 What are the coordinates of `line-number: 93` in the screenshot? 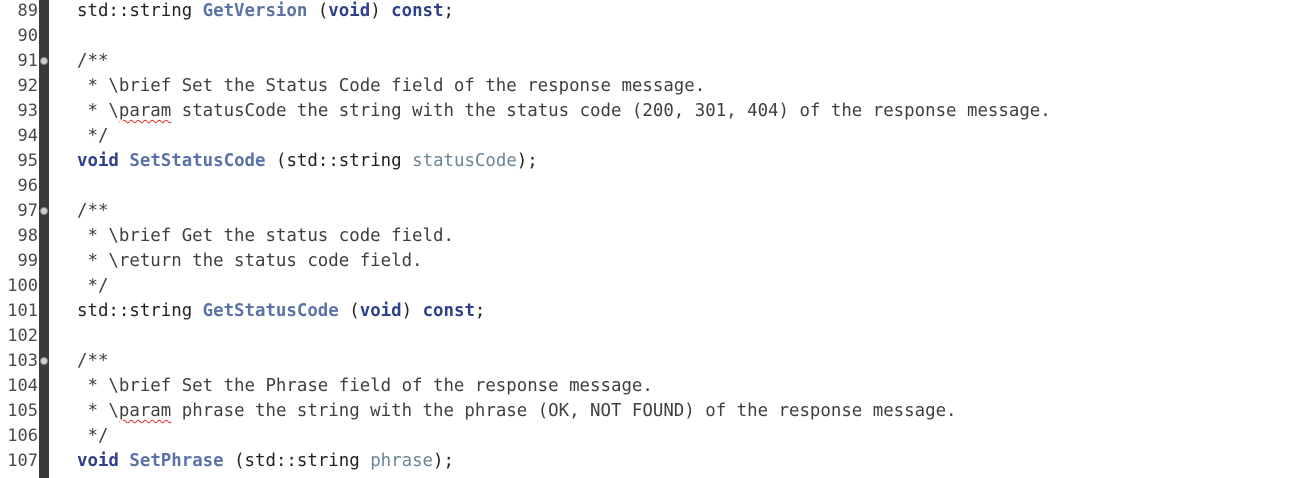 It's located at (27, 111).